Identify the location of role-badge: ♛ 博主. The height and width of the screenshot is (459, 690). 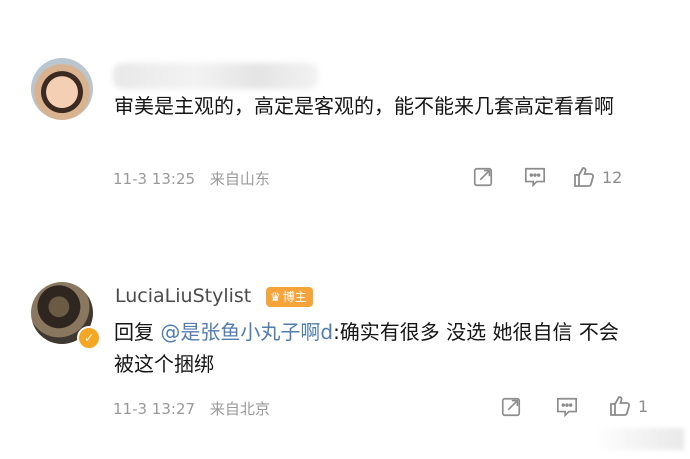
(289, 297).